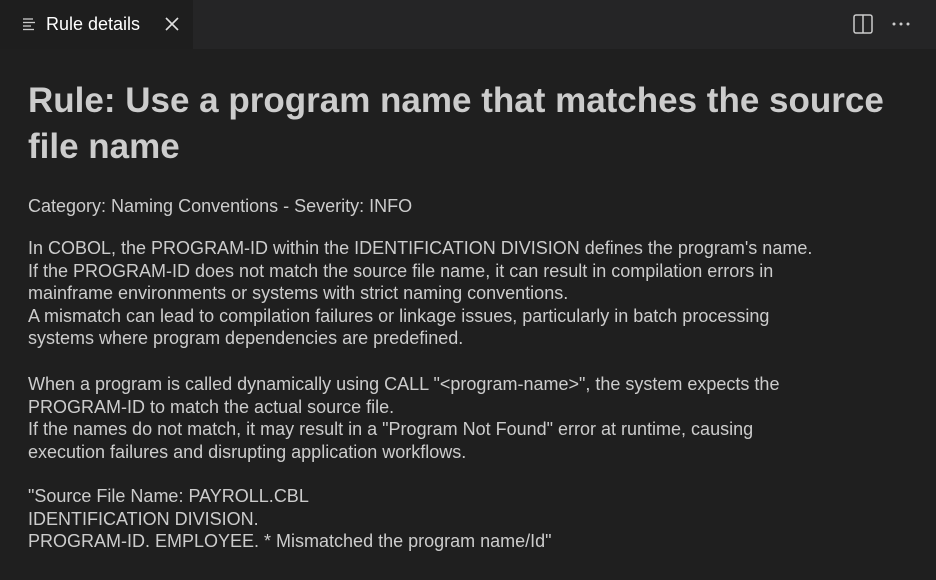 The image size is (936, 580). What do you see at coordinates (863, 24) in the screenshot?
I see `split-editor-icon` at bounding box center [863, 24].